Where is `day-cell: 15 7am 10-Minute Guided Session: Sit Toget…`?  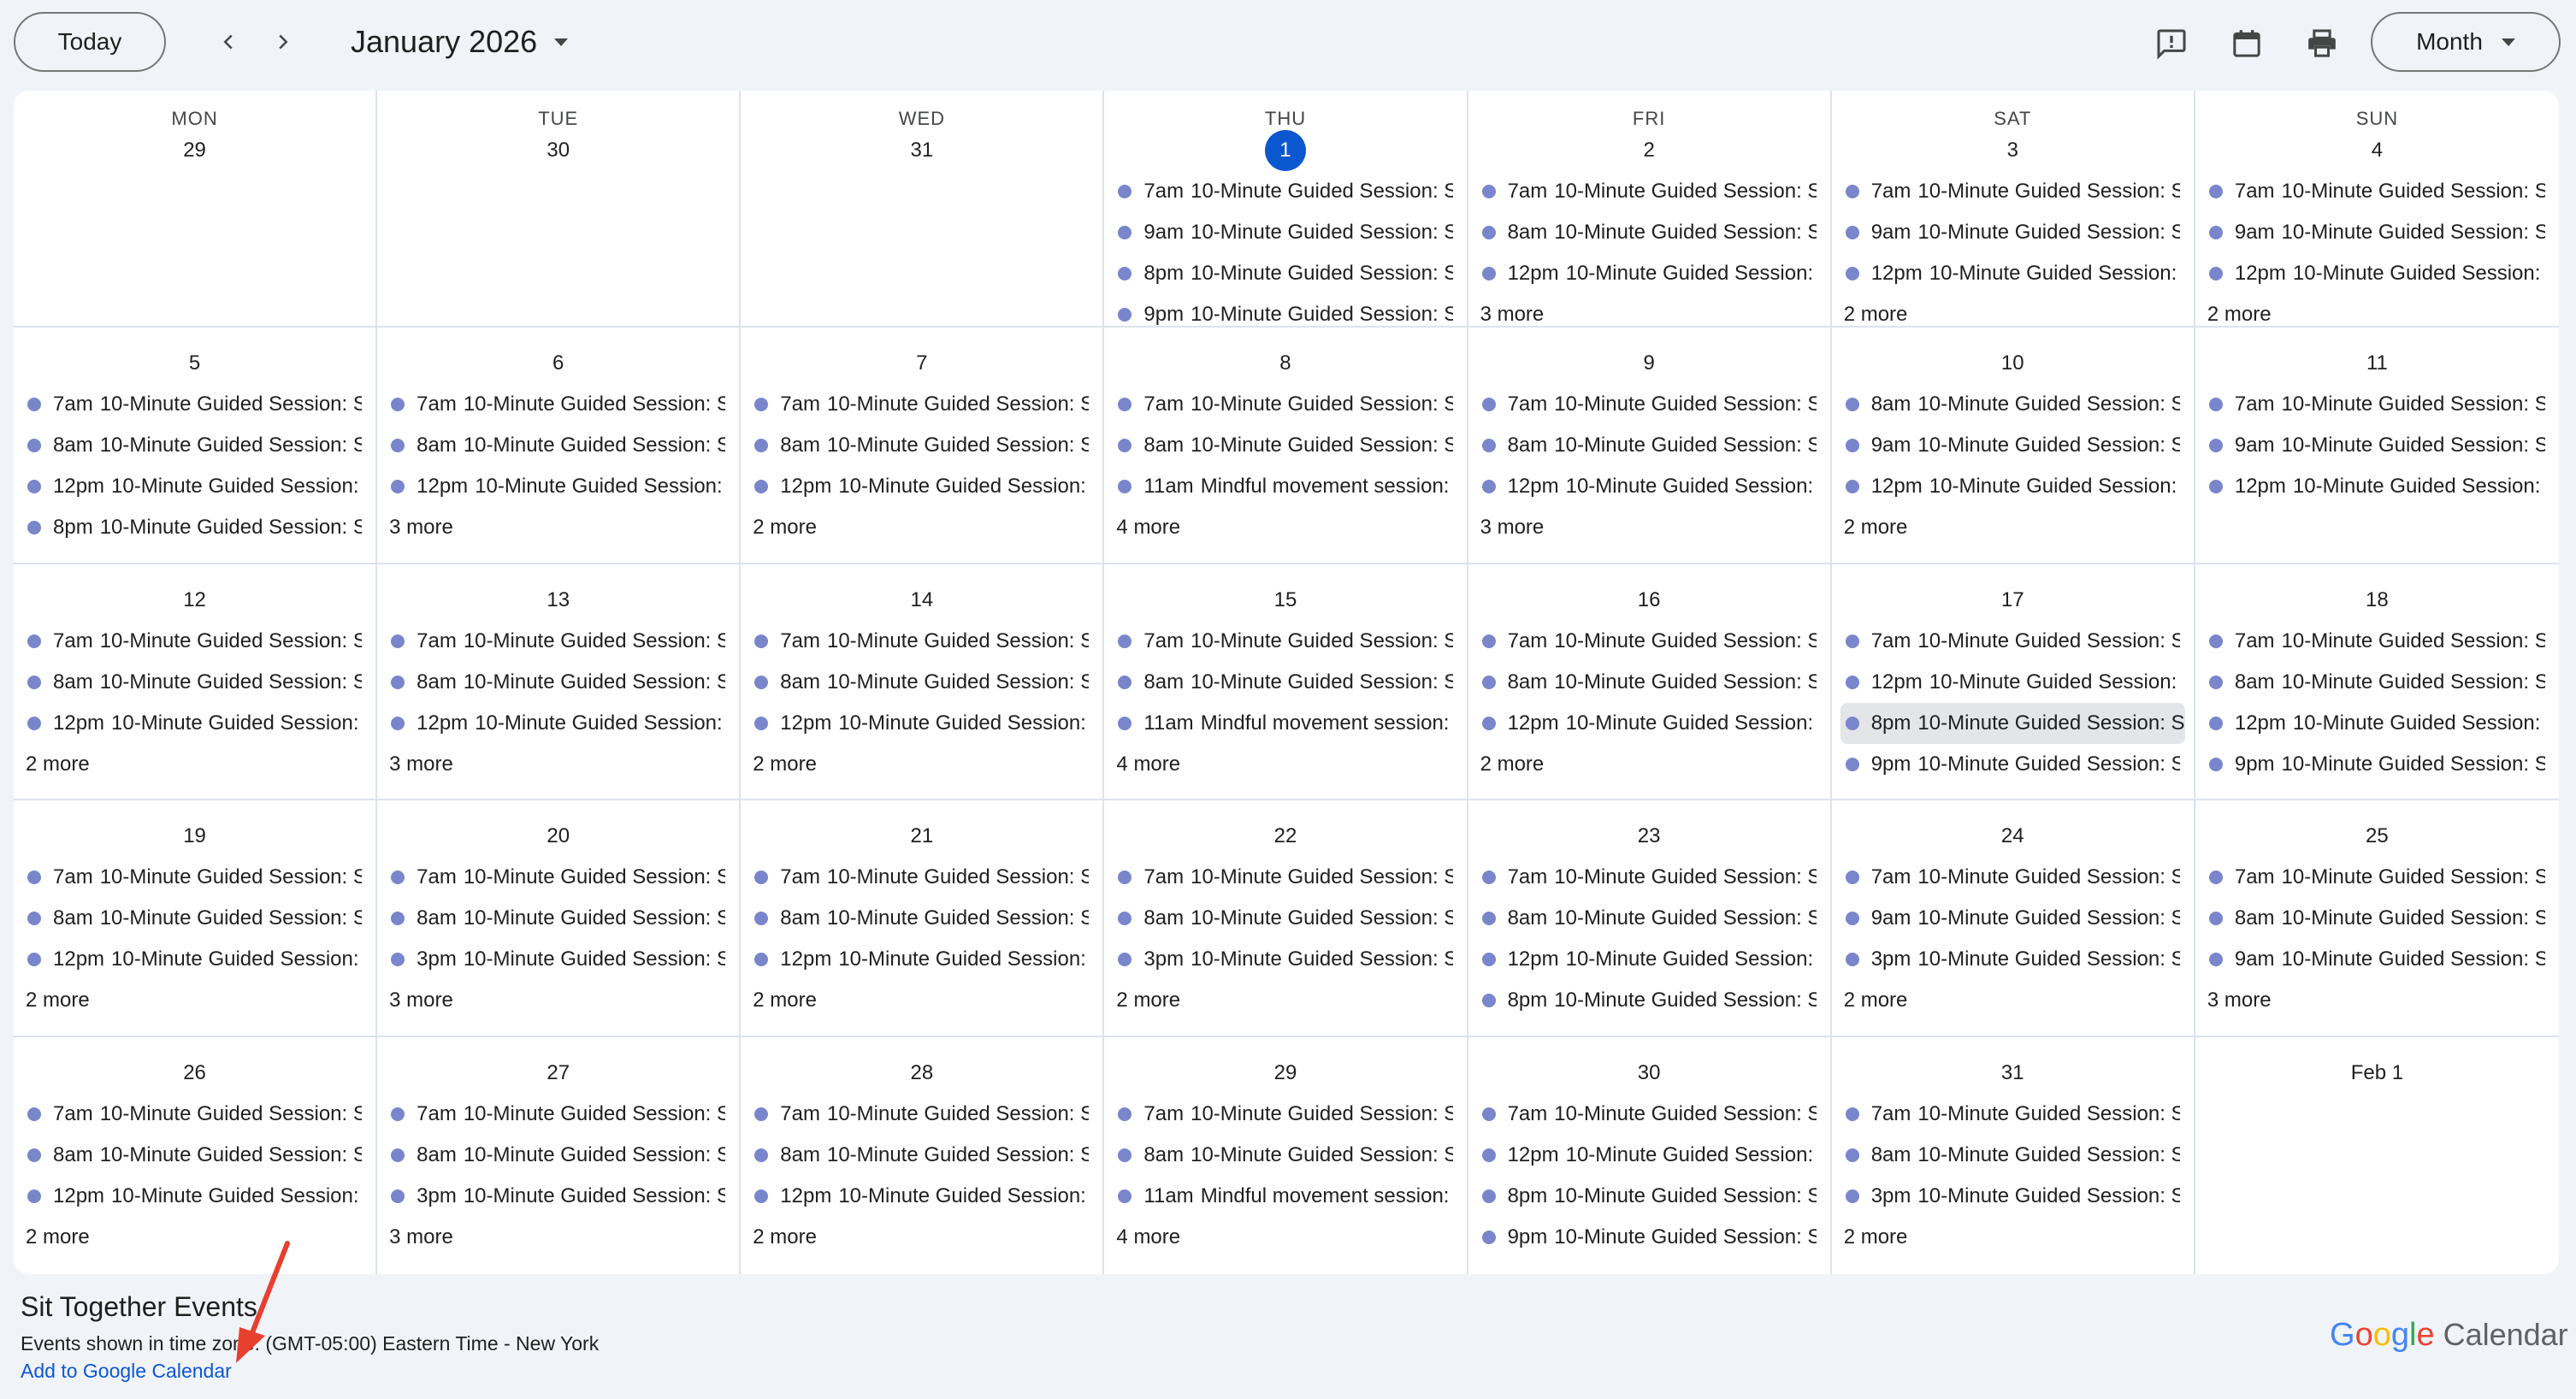
day-cell: 15 7am 10-Minute Guided Session: Sit Toget… is located at coordinates (1286, 682).